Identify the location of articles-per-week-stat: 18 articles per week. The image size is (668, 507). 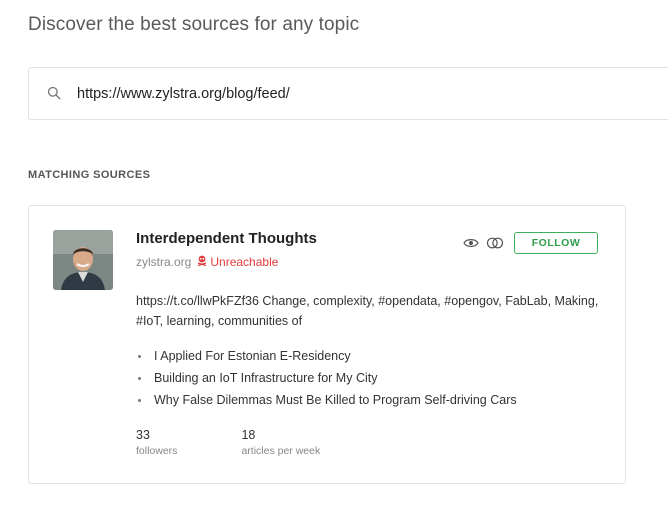
(280, 443).